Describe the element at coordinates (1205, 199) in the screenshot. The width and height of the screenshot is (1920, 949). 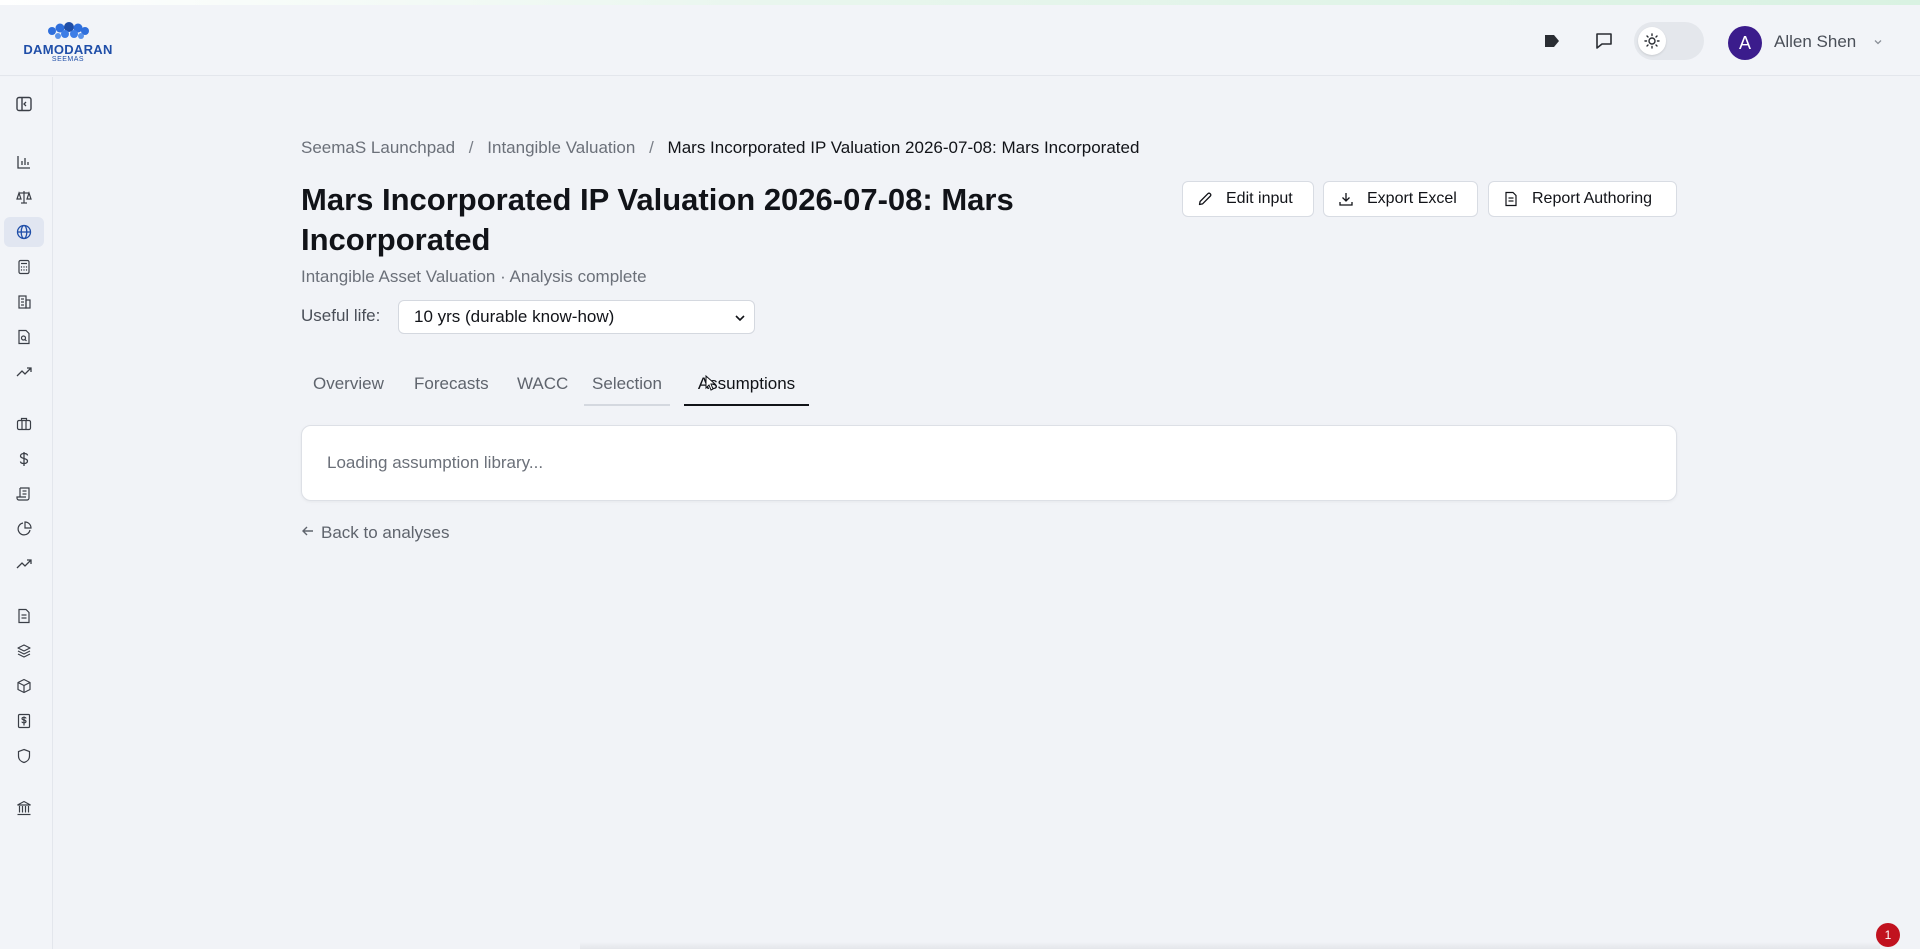
I see `pencil-icon` at that location.